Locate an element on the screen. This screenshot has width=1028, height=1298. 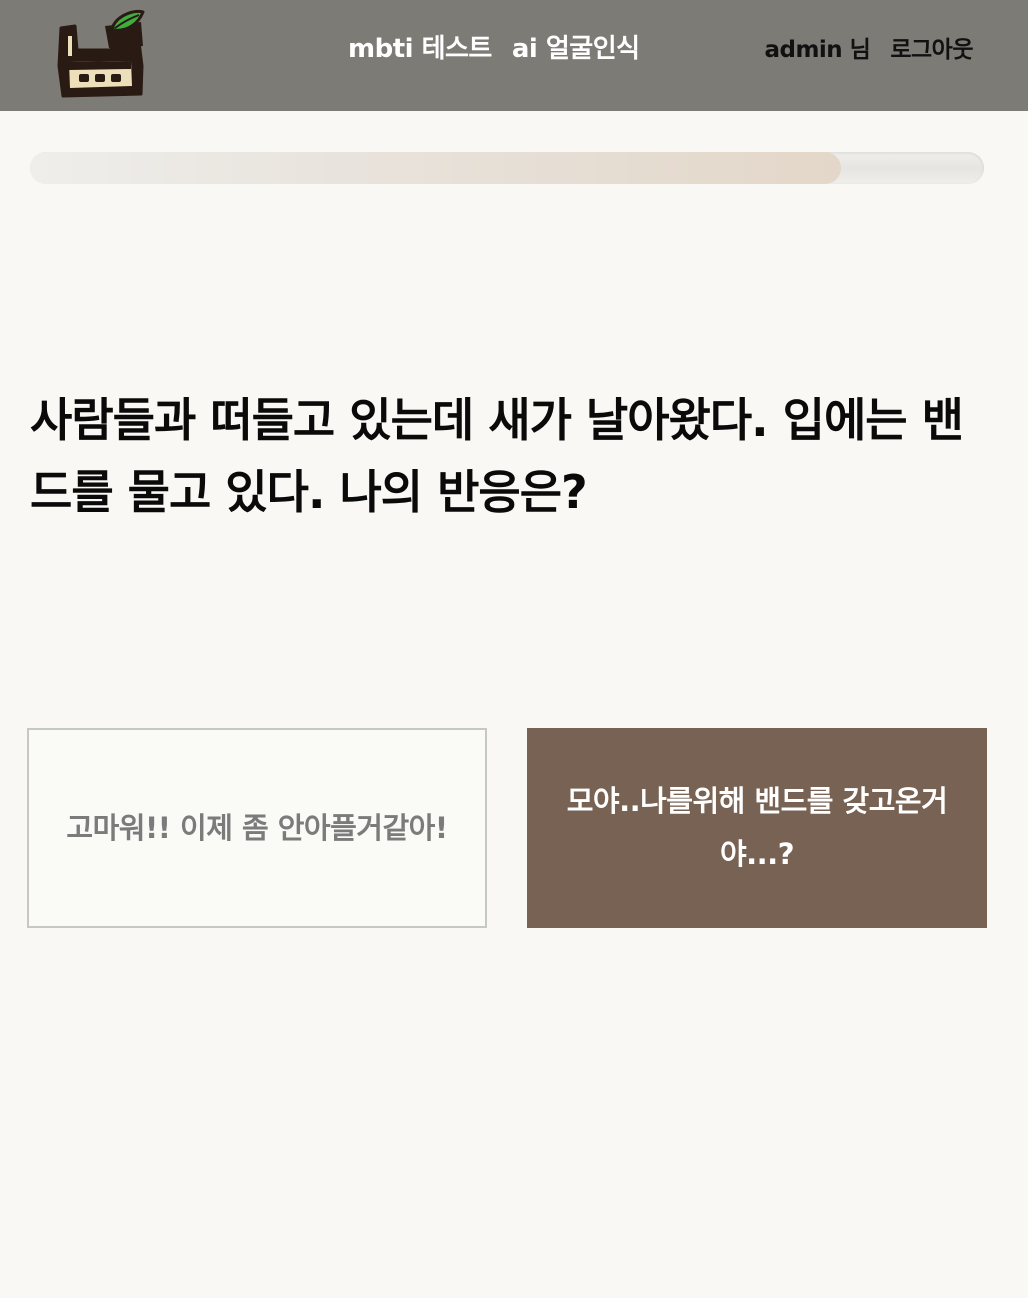
user-area: admin 님 로그아웃 is located at coordinates (868, 47).